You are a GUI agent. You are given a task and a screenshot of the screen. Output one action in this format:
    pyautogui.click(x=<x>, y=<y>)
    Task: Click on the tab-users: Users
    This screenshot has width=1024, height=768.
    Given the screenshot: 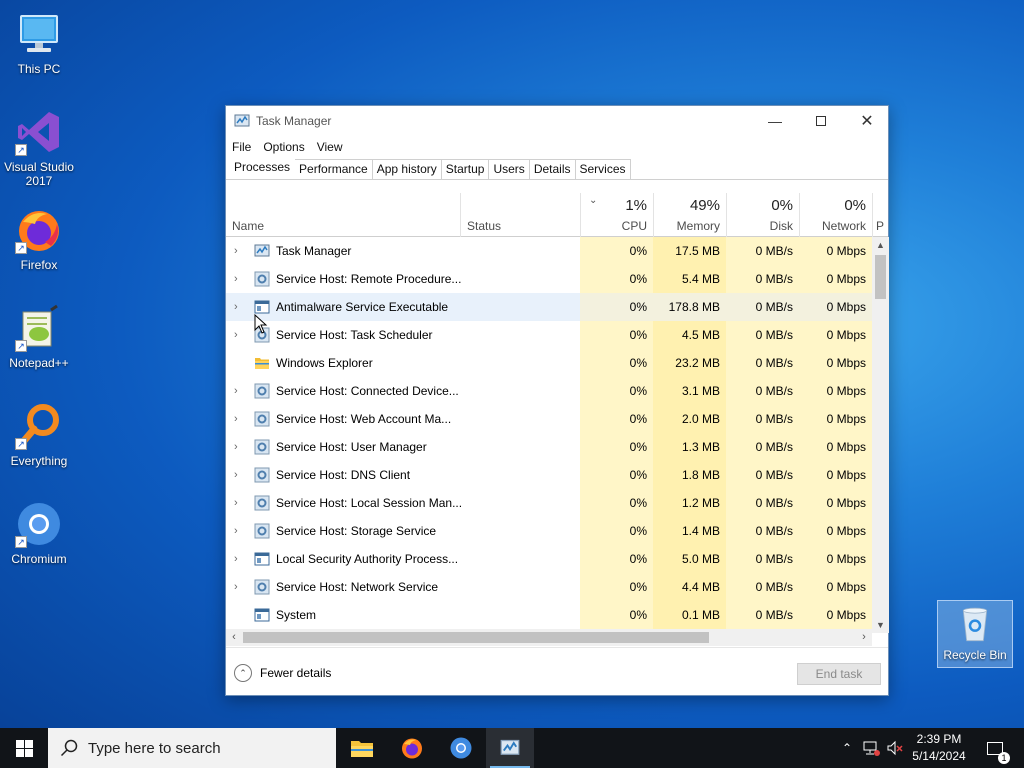 What is the action you would take?
    pyautogui.click(x=509, y=169)
    